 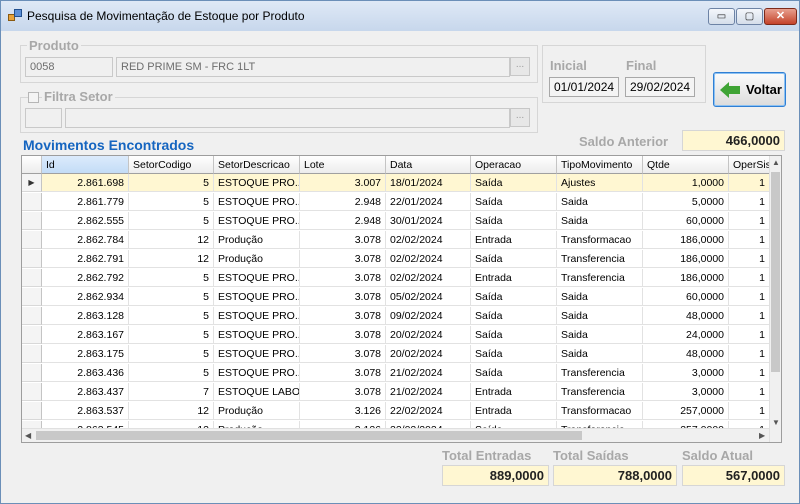 I want to click on filtra-setor-checkbox, so click(x=33, y=97).